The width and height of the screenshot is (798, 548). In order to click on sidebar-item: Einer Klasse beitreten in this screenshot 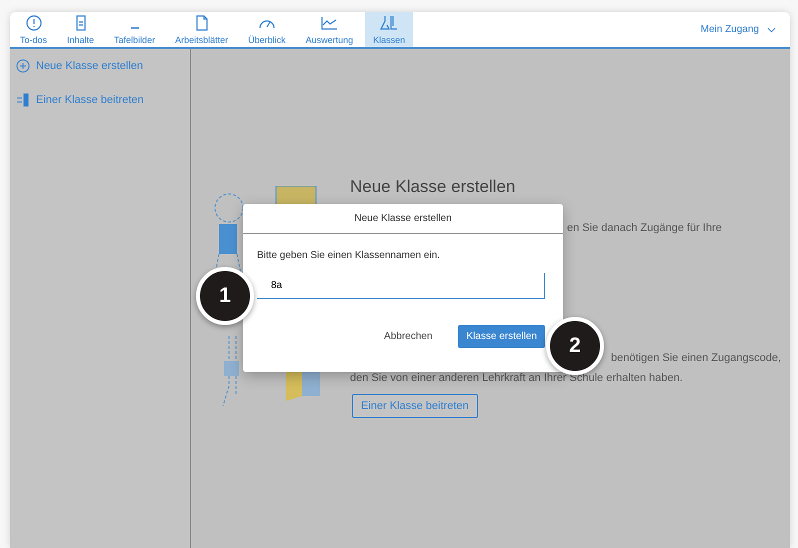, I will do `click(100, 100)`.